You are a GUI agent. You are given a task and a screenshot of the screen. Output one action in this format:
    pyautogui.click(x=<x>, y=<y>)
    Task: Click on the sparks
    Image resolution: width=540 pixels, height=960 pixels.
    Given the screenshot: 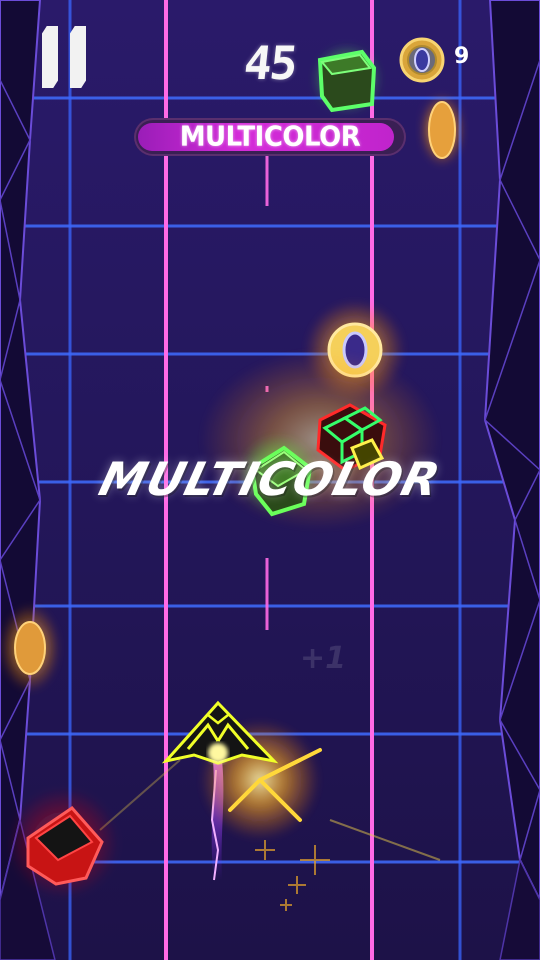 What is the action you would take?
    pyautogui.click(x=270, y=815)
    